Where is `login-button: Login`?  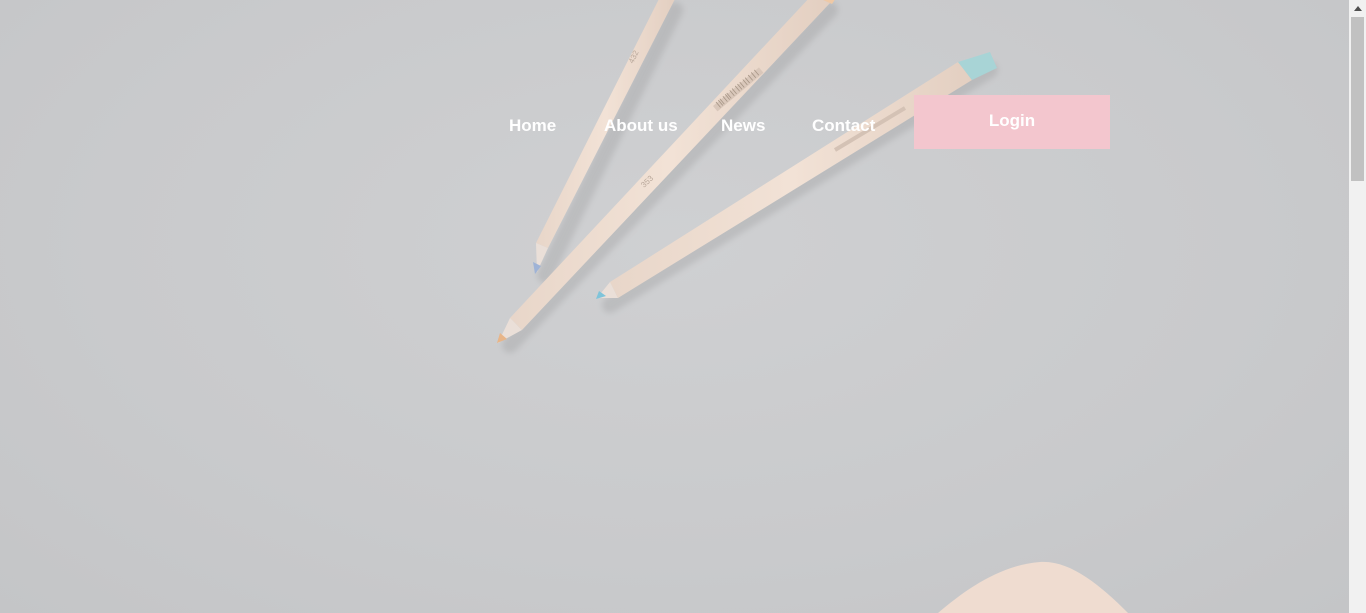 login-button: Login is located at coordinates (1012, 122).